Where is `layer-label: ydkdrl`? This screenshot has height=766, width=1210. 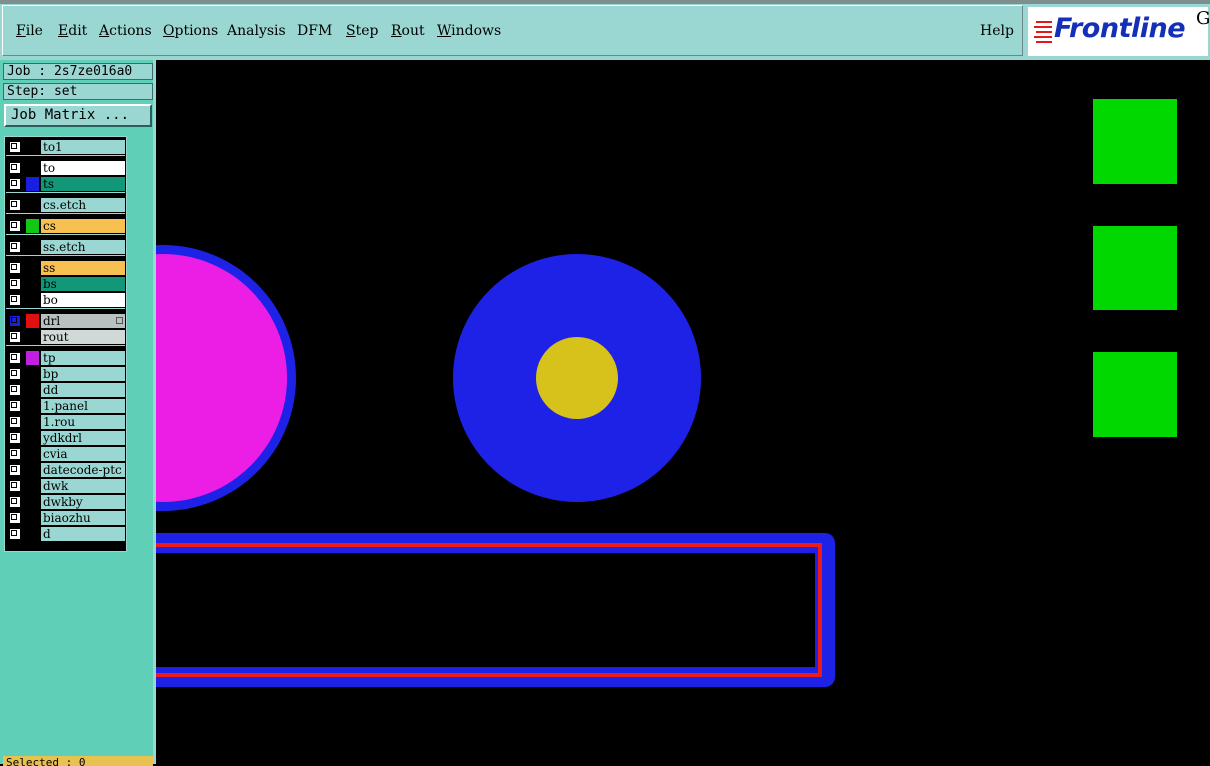 layer-label: ydkdrl is located at coordinates (83, 438).